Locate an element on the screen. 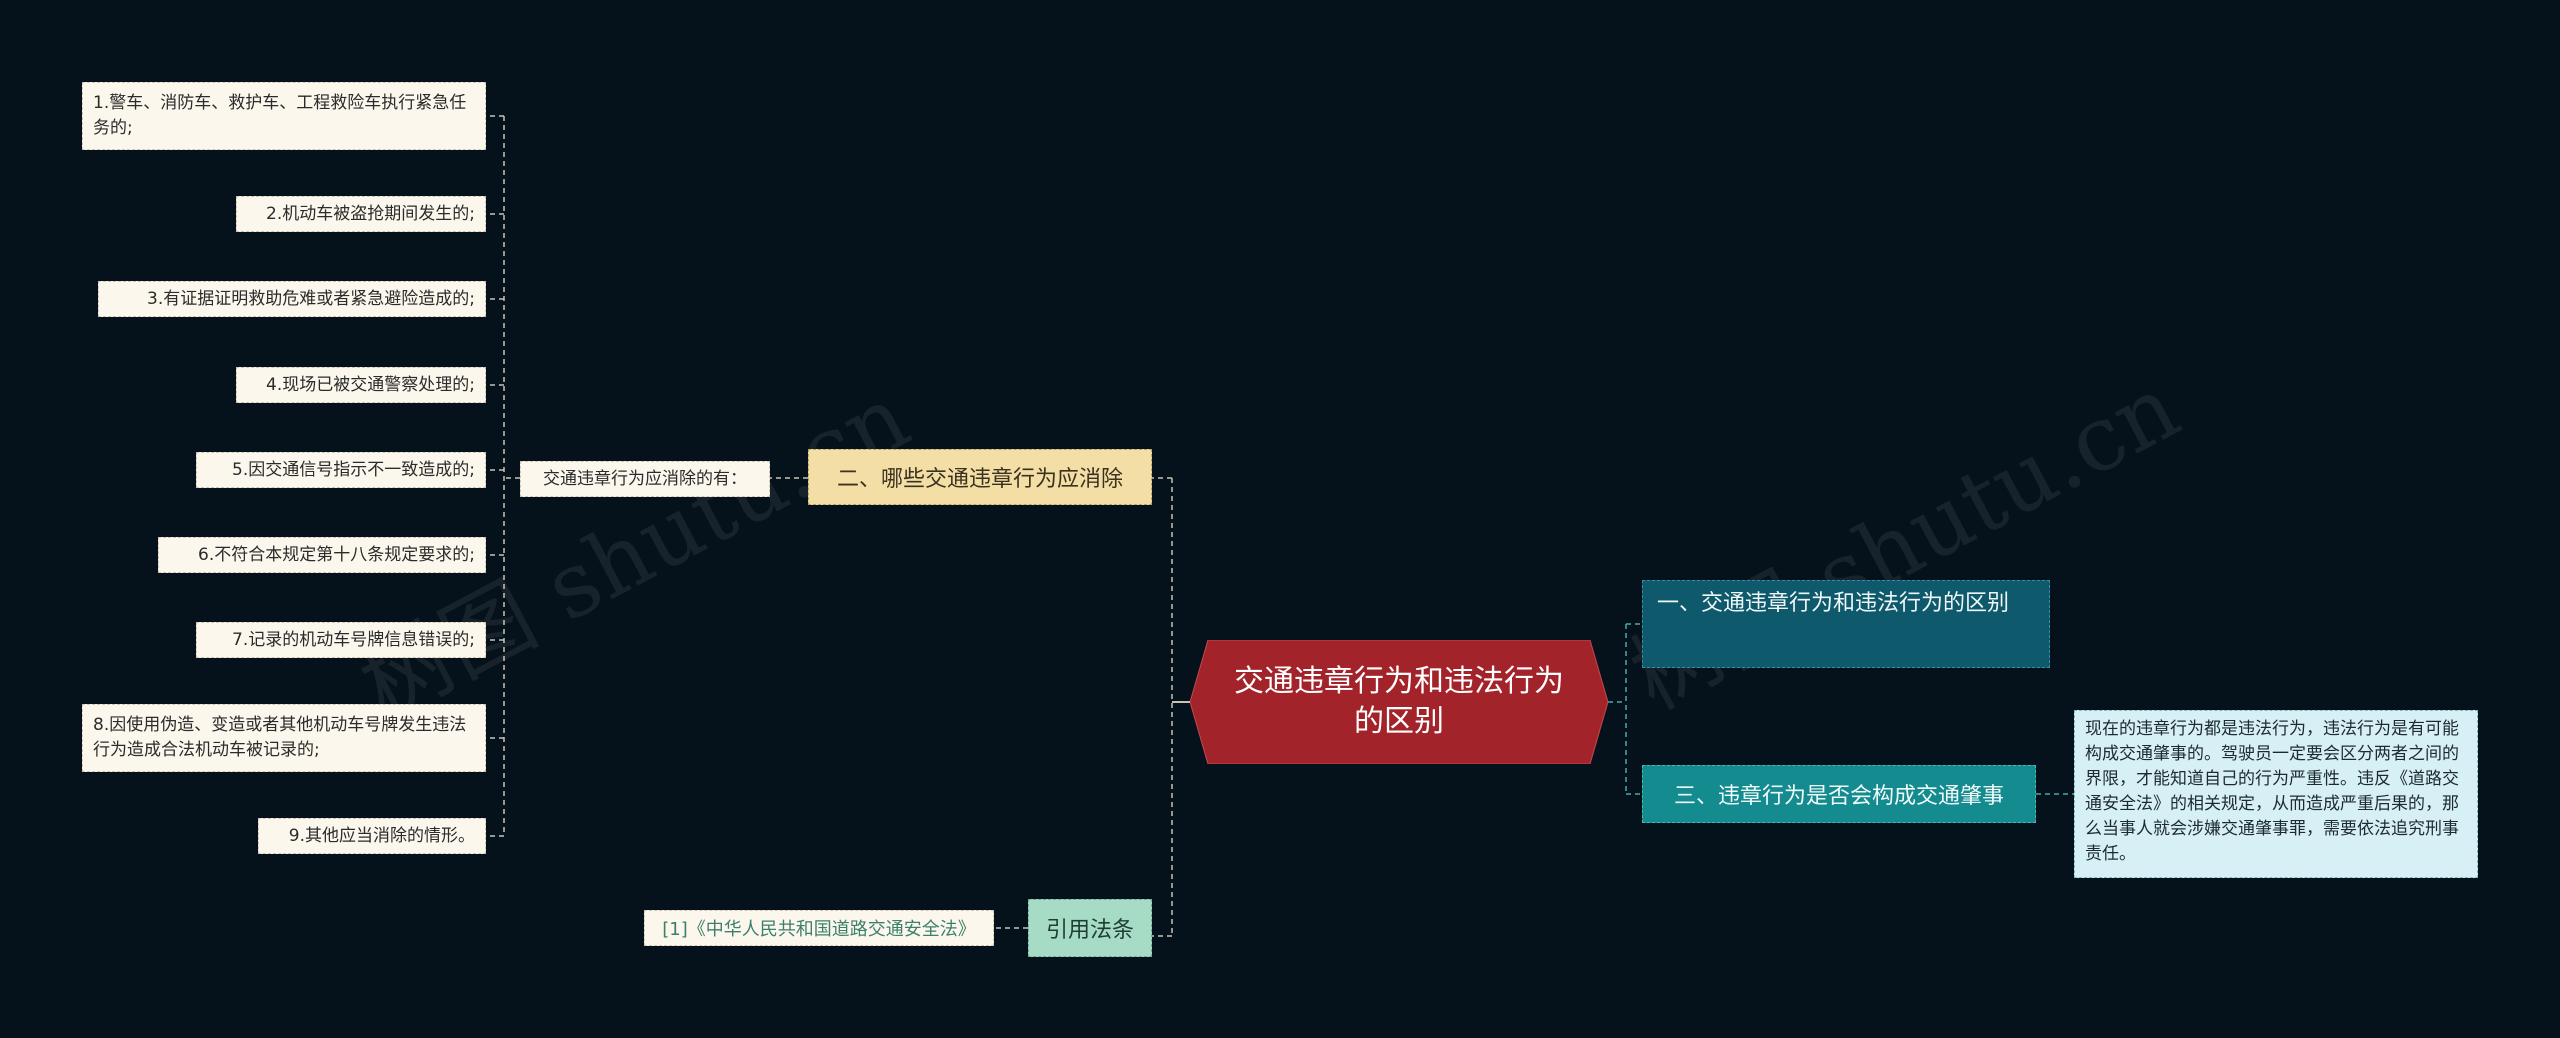  branch-label: 引用法条 is located at coordinates (1089, 930).